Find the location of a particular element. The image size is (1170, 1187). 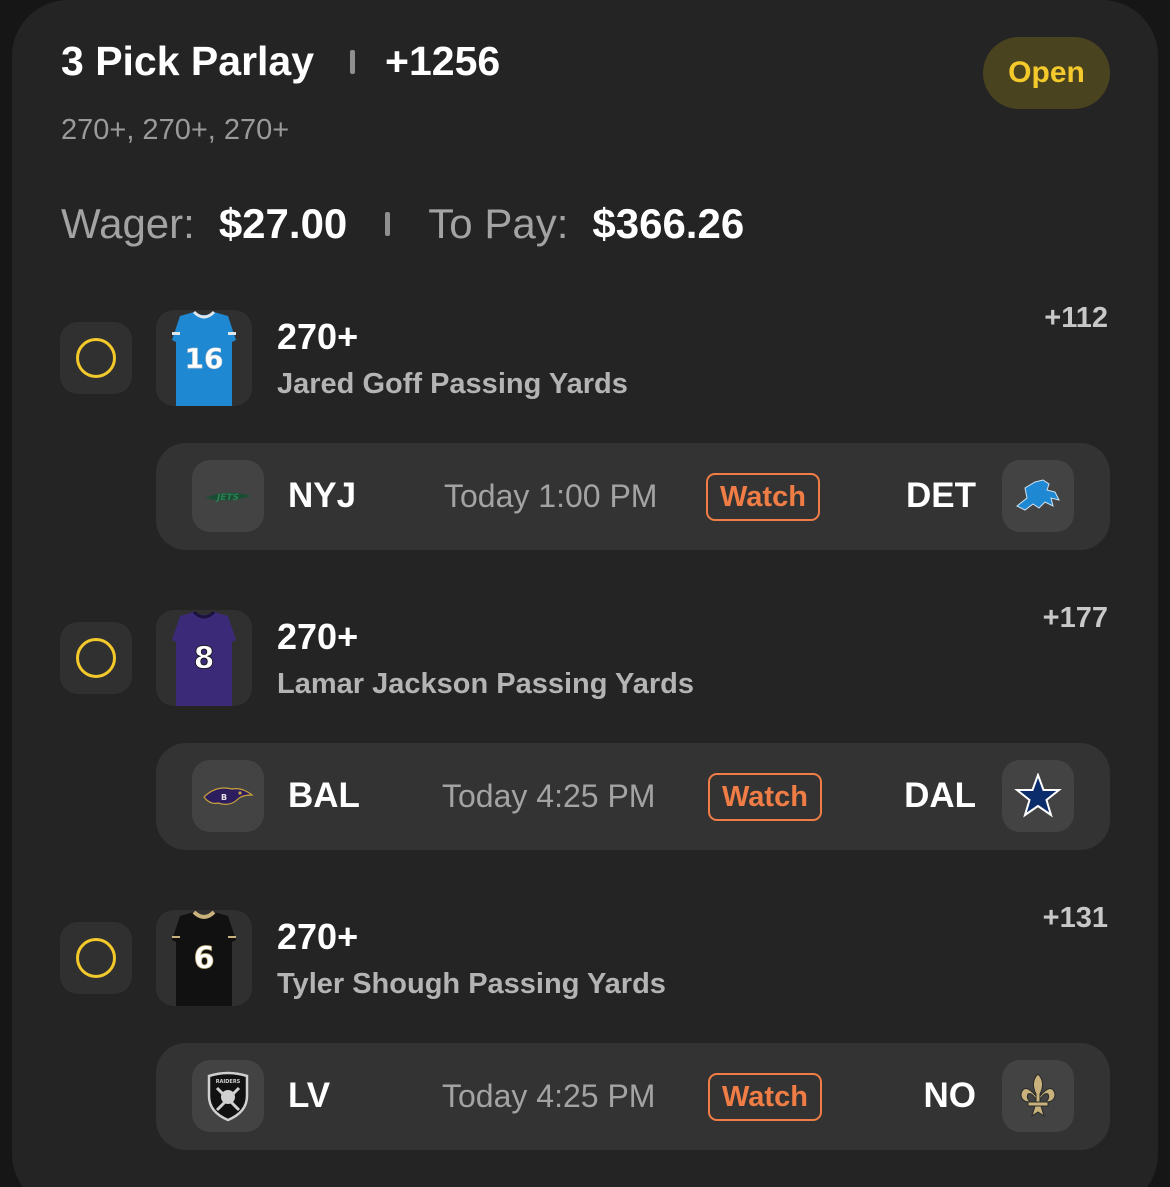

wager-row: Wager: $27.00 To Pay: $366.26 is located at coordinates (402, 224).